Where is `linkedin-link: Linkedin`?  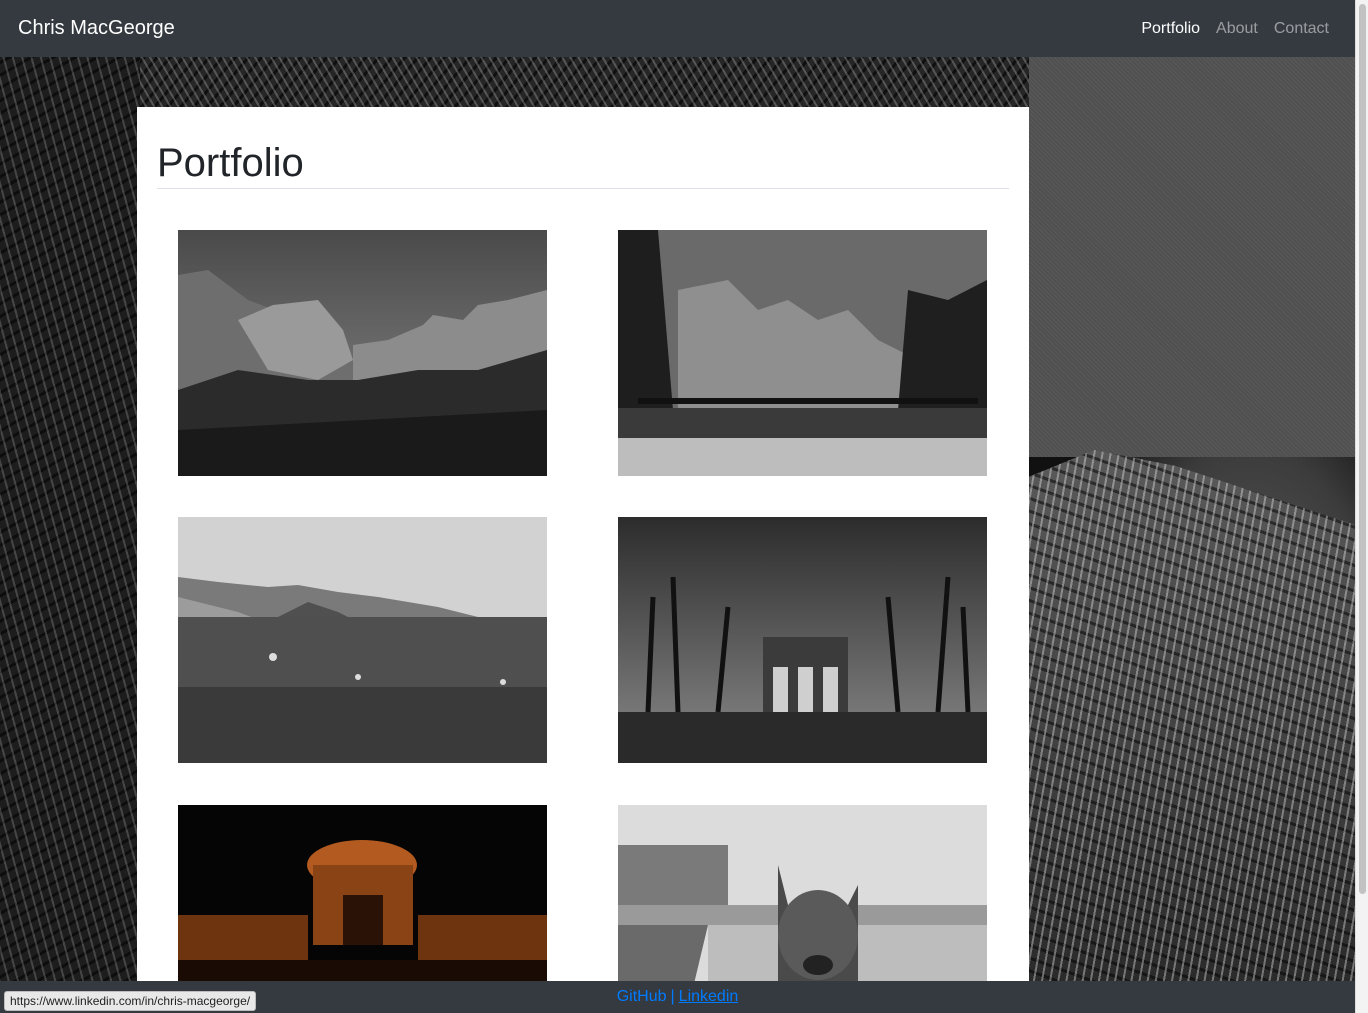
linkedin-link: Linkedin is located at coordinates (709, 997).